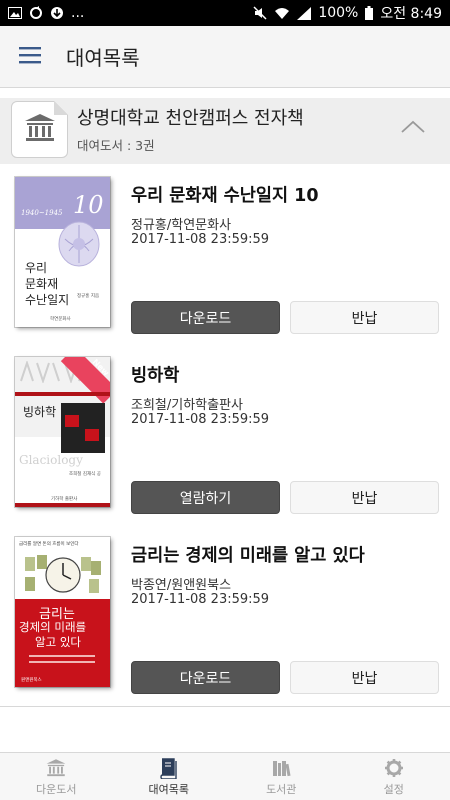 This screenshot has width=450, height=800. Describe the element at coordinates (281, 768) in the screenshot. I see `library-shelf-icon` at that location.